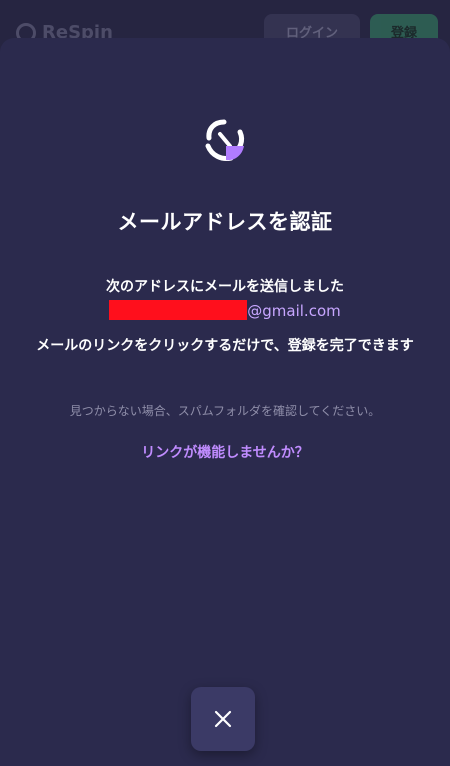 The height and width of the screenshot is (766, 450). I want to click on brand-swirl-icon, so click(225, 140).